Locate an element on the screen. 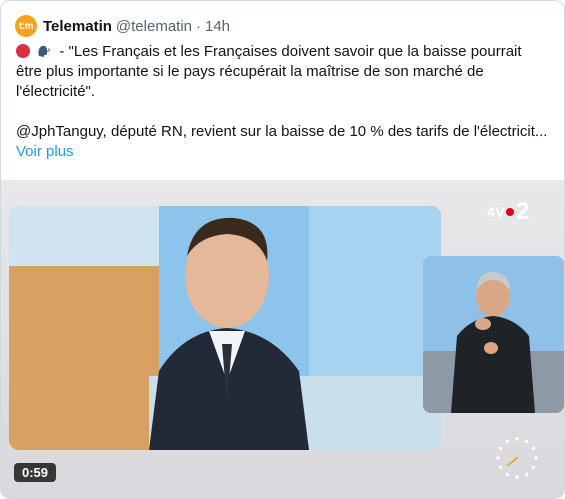 This screenshot has height=499, width=565. sign-language-inset is located at coordinates (493, 334).